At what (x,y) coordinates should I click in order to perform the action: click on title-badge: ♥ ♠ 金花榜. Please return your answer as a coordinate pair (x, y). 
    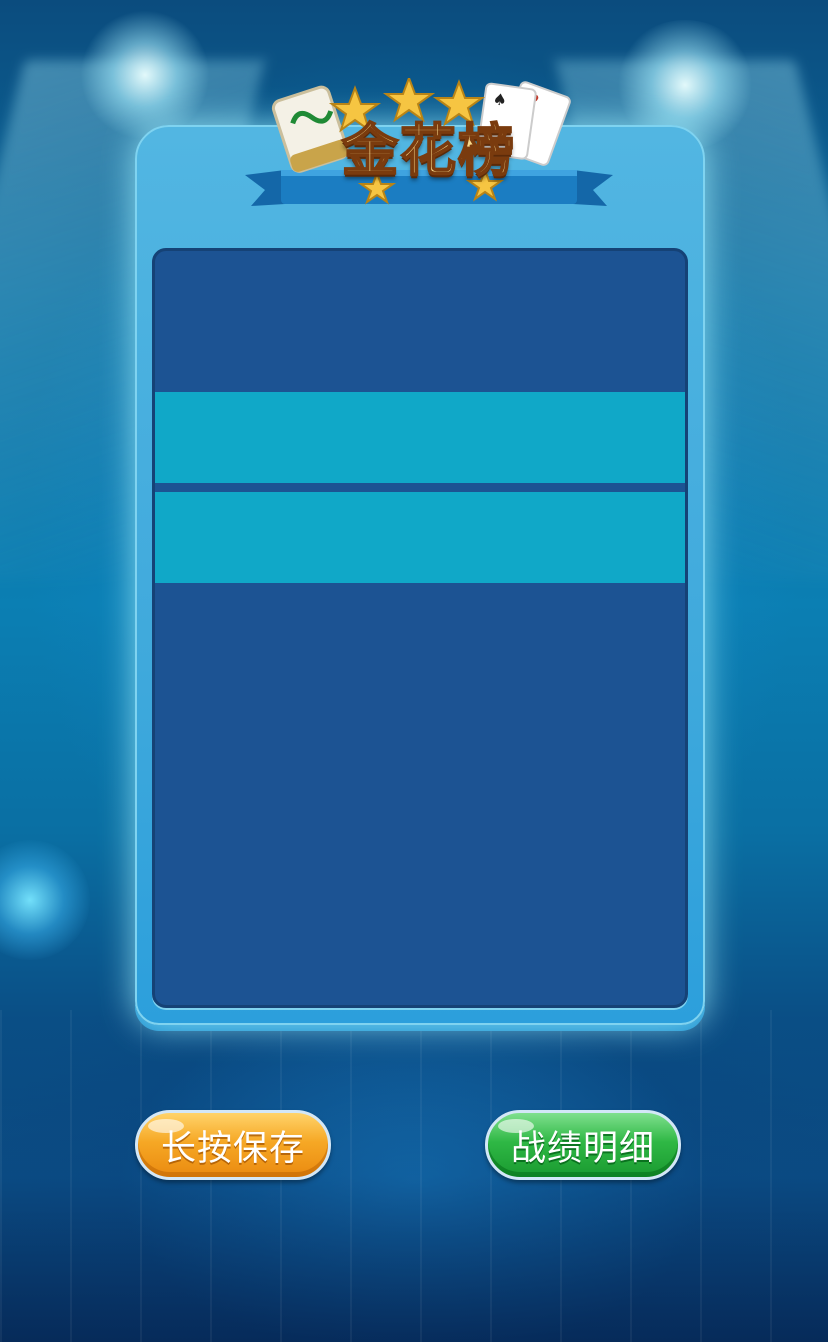
    Looking at the image, I should click on (429, 145).